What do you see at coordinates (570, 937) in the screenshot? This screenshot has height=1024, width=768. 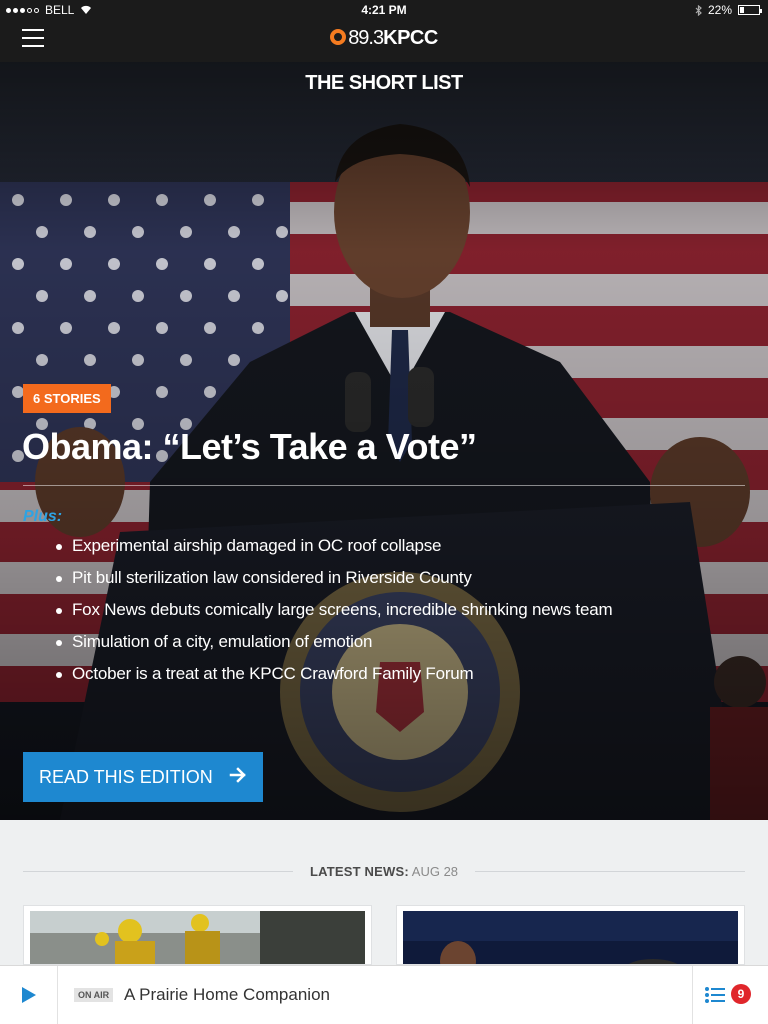 I see `speaker-image` at bounding box center [570, 937].